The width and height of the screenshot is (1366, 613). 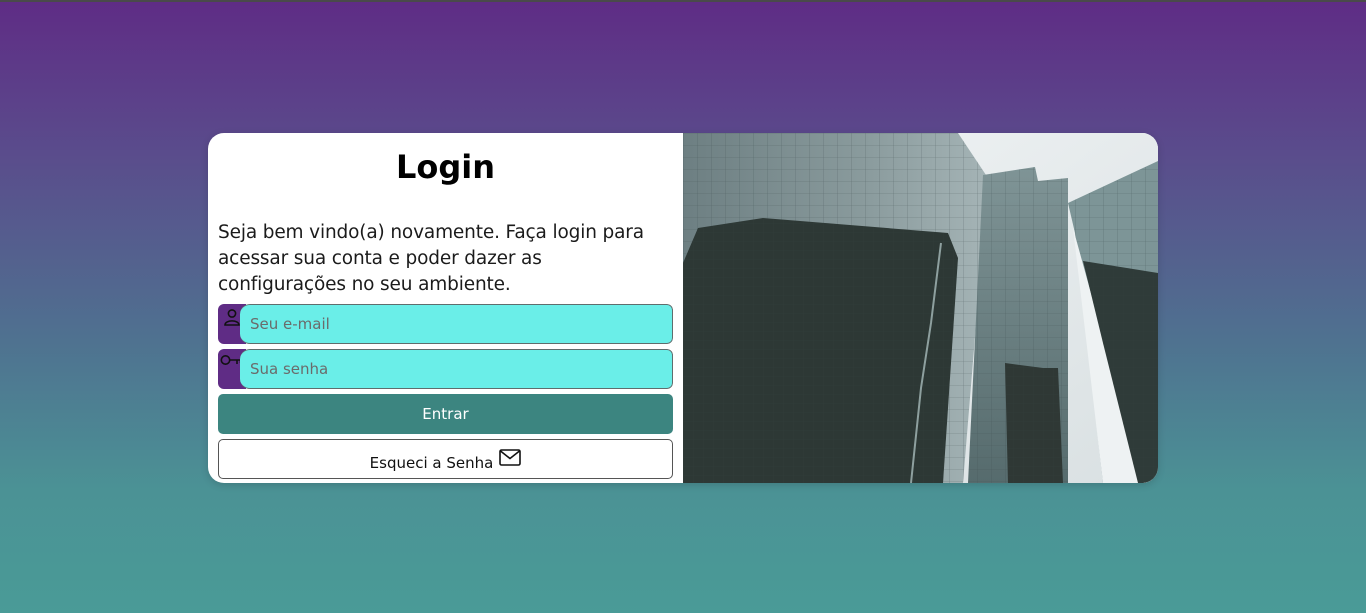 I want to click on email-input, so click(x=456, y=324).